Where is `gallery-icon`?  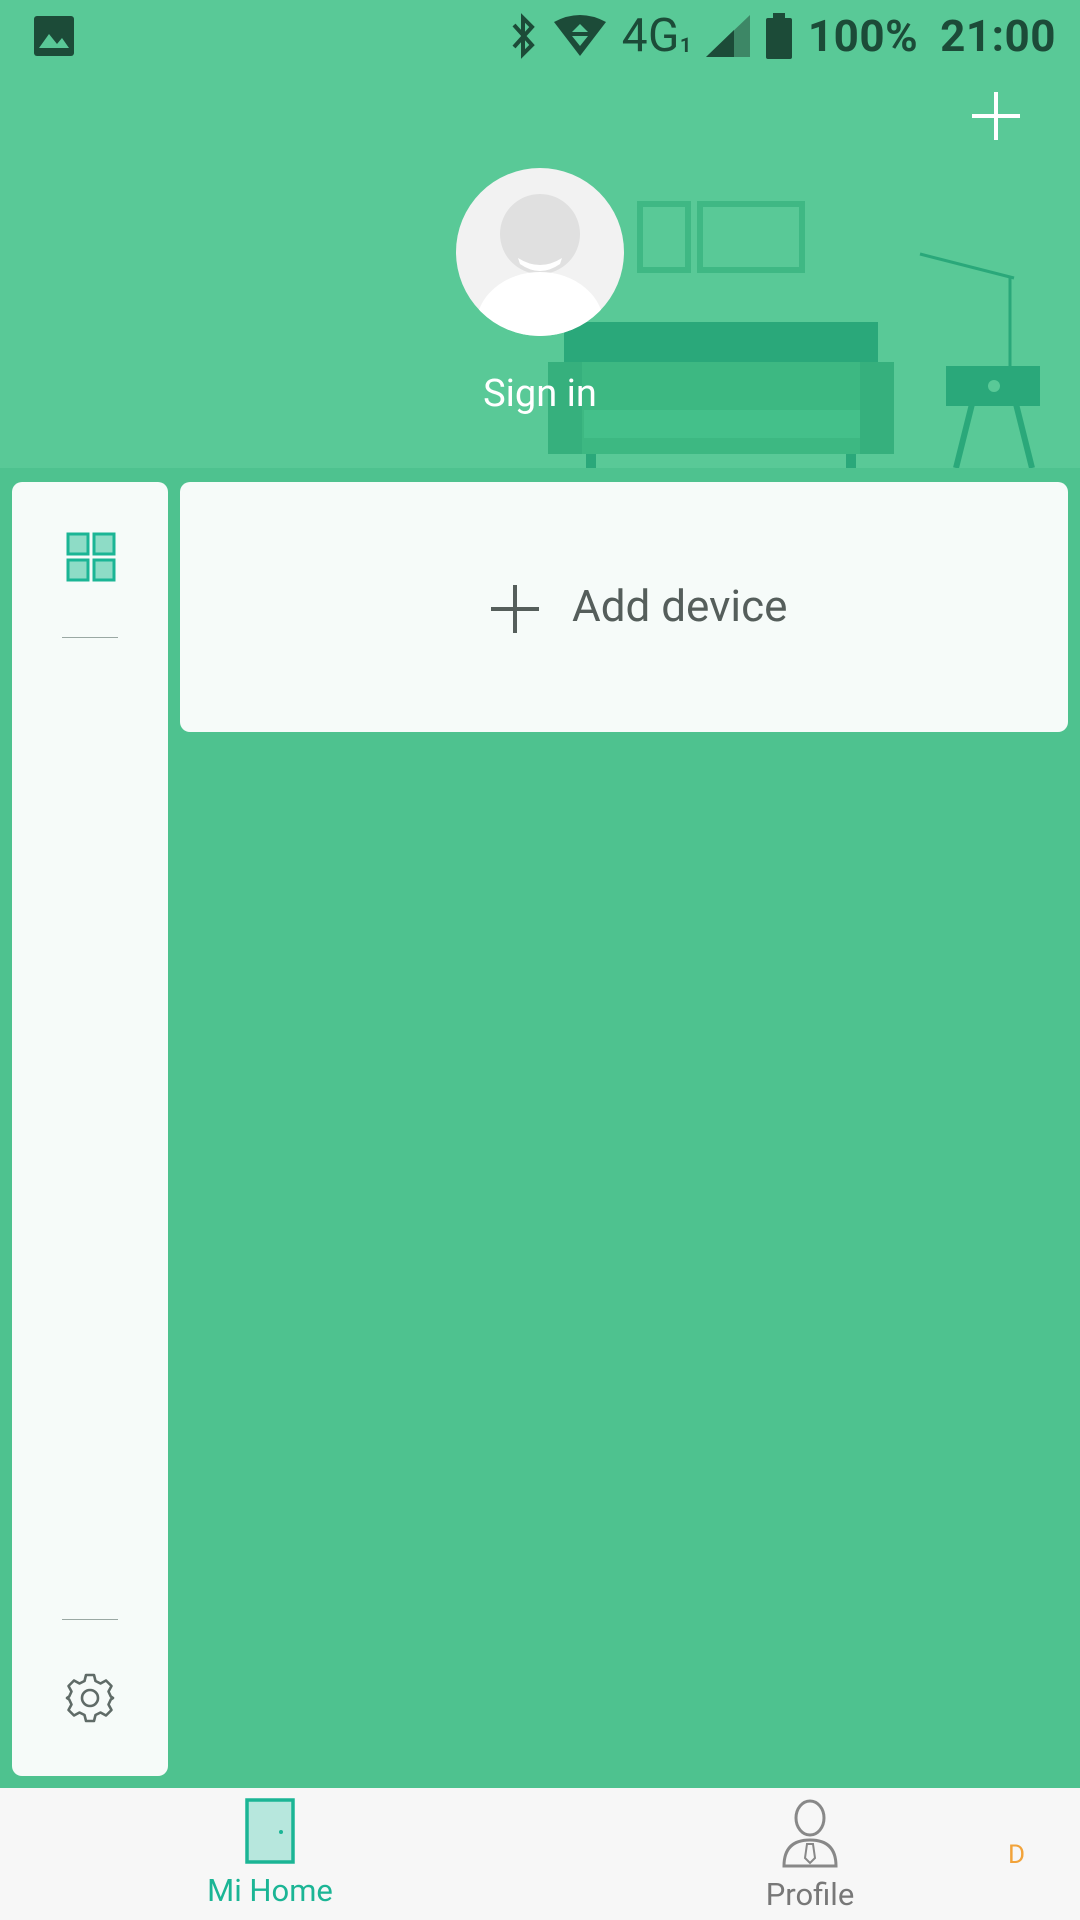 gallery-icon is located at coordinates (54, 36).